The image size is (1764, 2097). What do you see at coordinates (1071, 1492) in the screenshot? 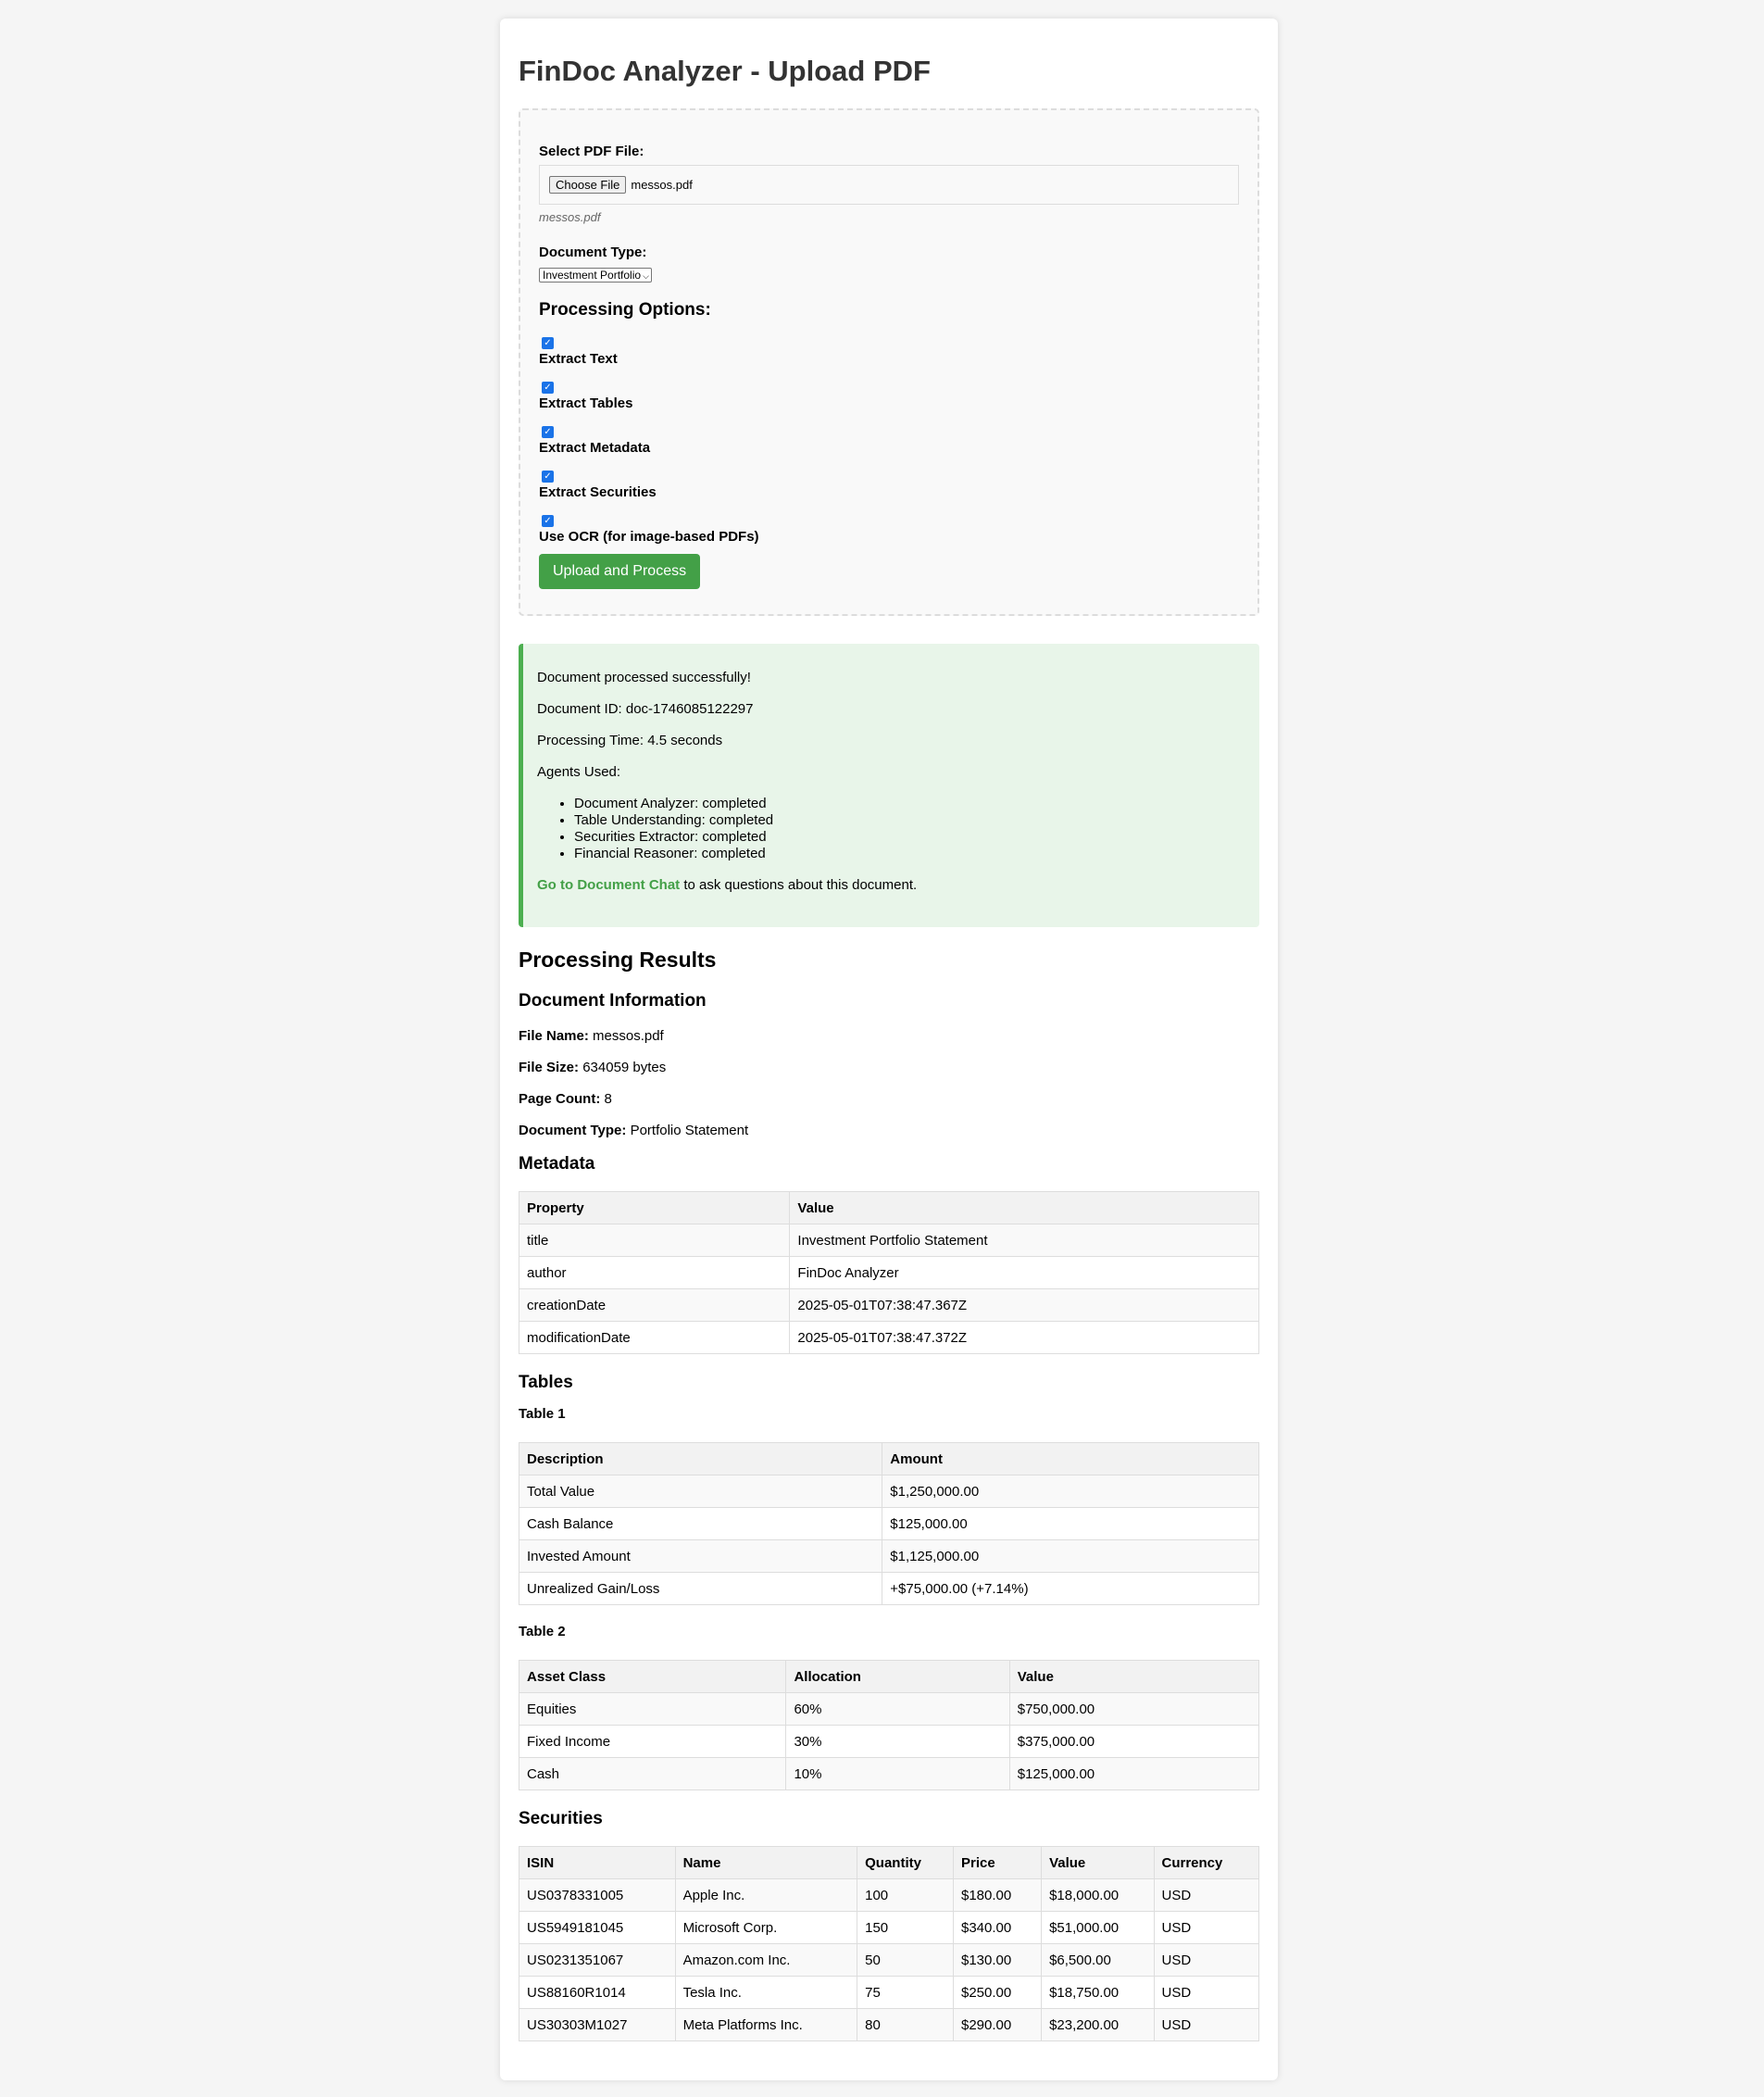
I see `table-cell: $1,250,000.00` at bounding box center [1071, 1492].